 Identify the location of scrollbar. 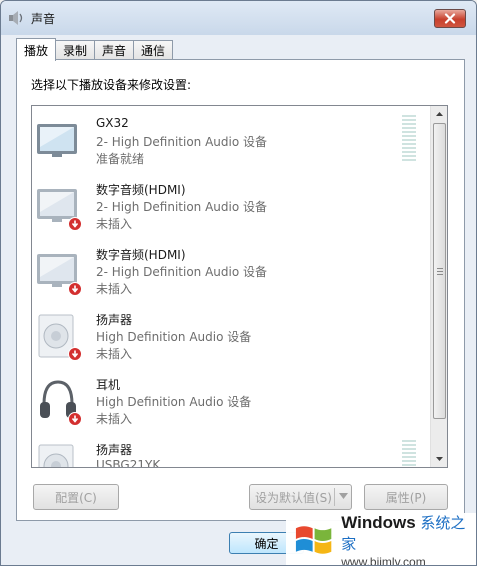
(438, 286).